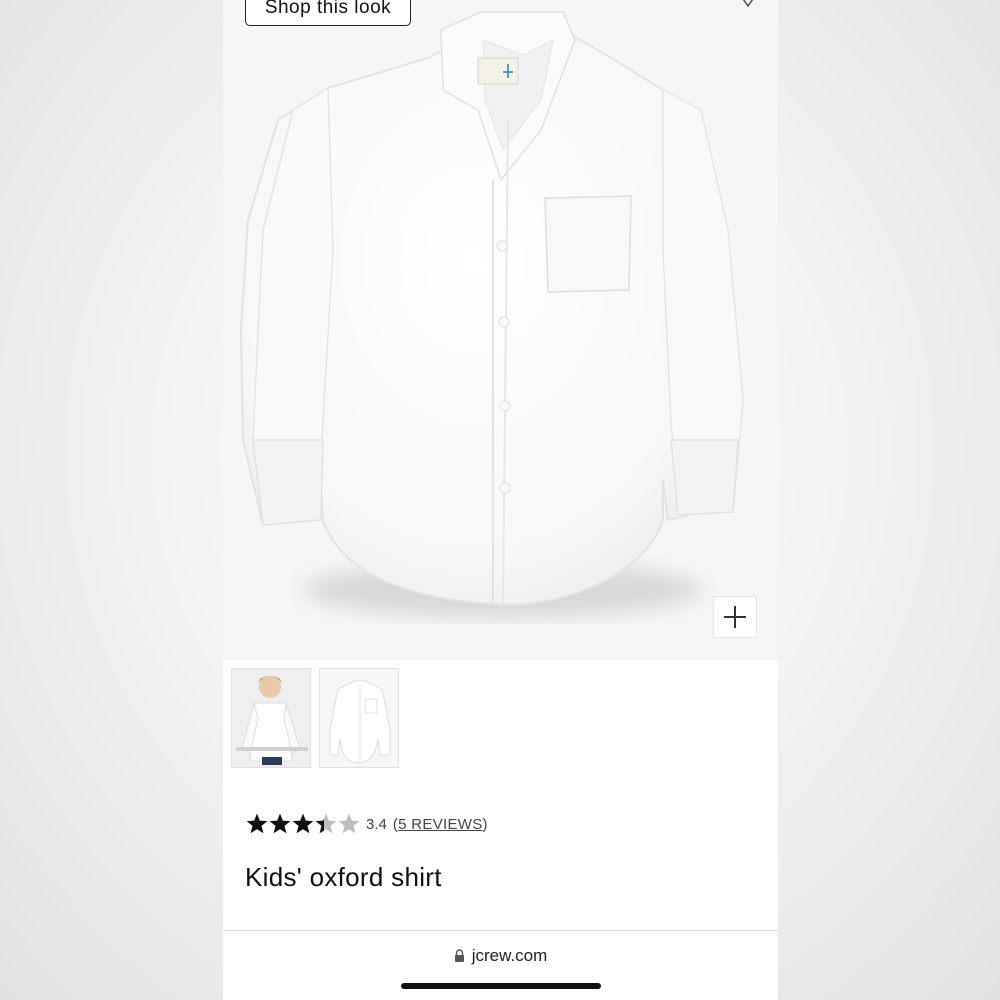 This screenshot has height=1000, width=1000. Describe the element at coordinates (459, 955) in the screenshot. I see `lock-icon` at that location.